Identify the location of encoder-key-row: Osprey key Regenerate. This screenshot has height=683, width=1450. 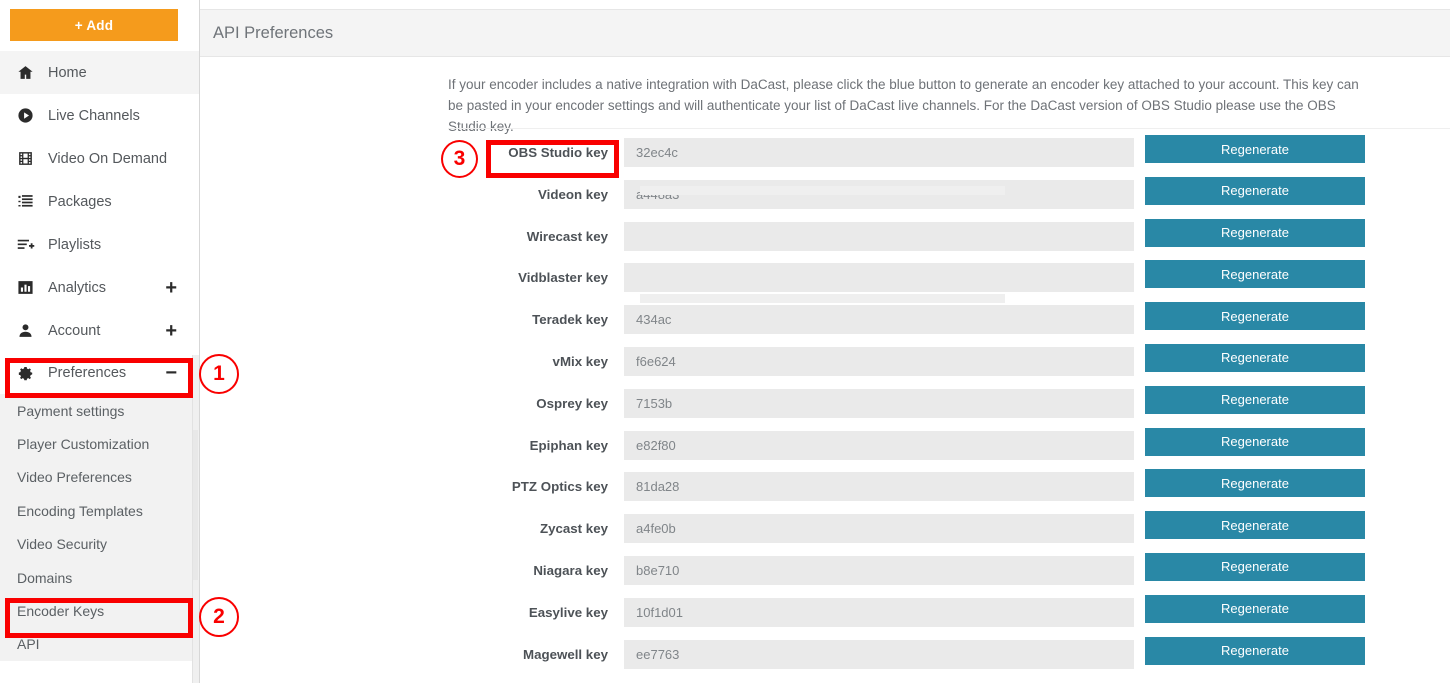
(825, 408).